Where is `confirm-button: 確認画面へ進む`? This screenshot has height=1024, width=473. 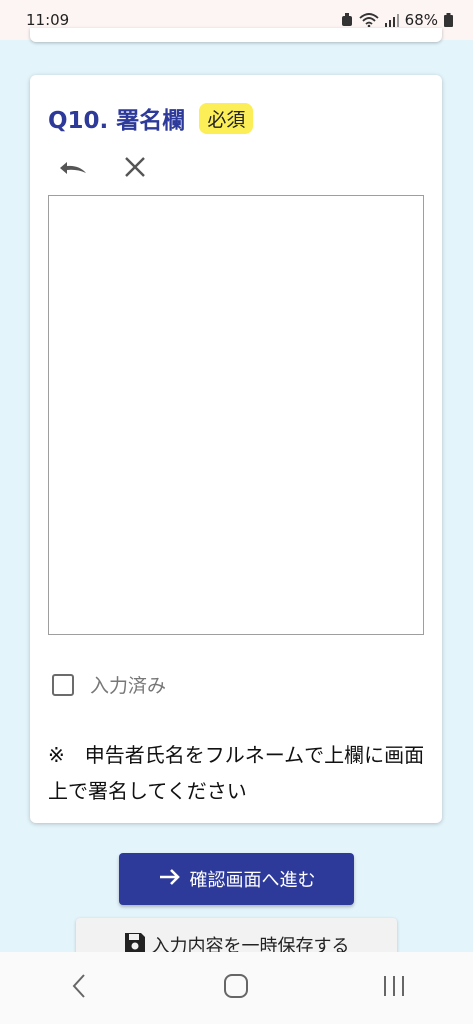
confirm-button: 確認画面へ進む is located at coordinates (236, 879).